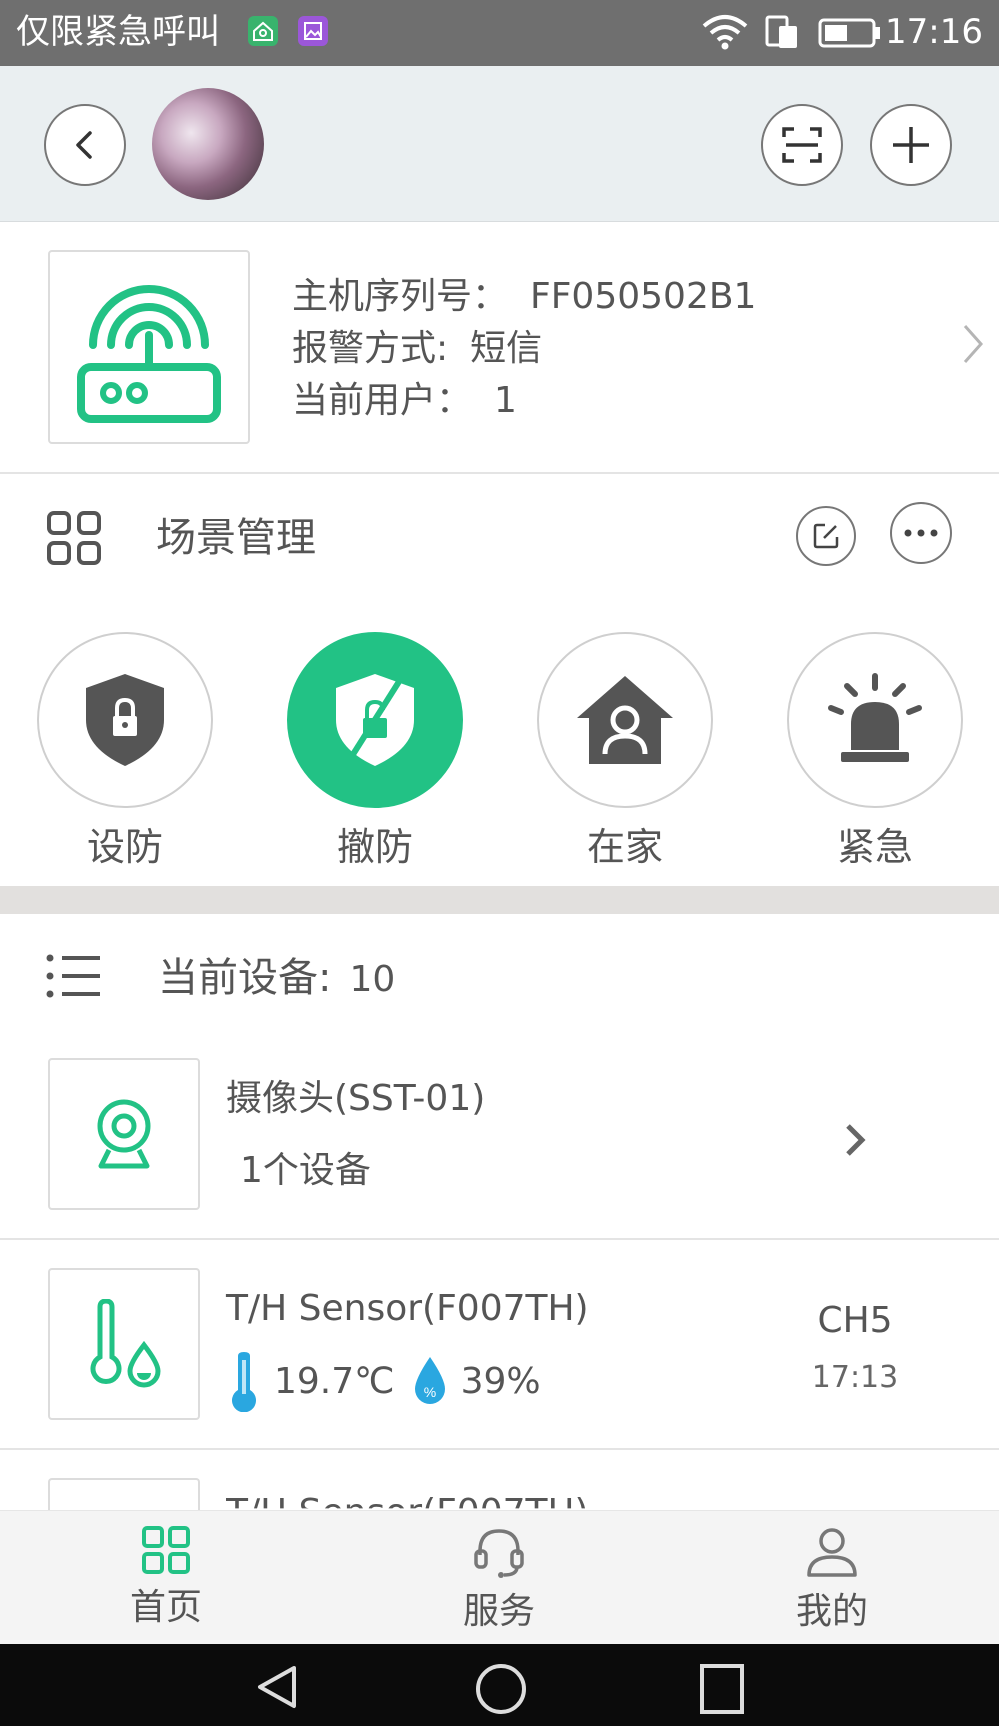 Image resolution: width=999 pixels, height=1726 pixels. I want to click on battery-icon, so click(849, 33).